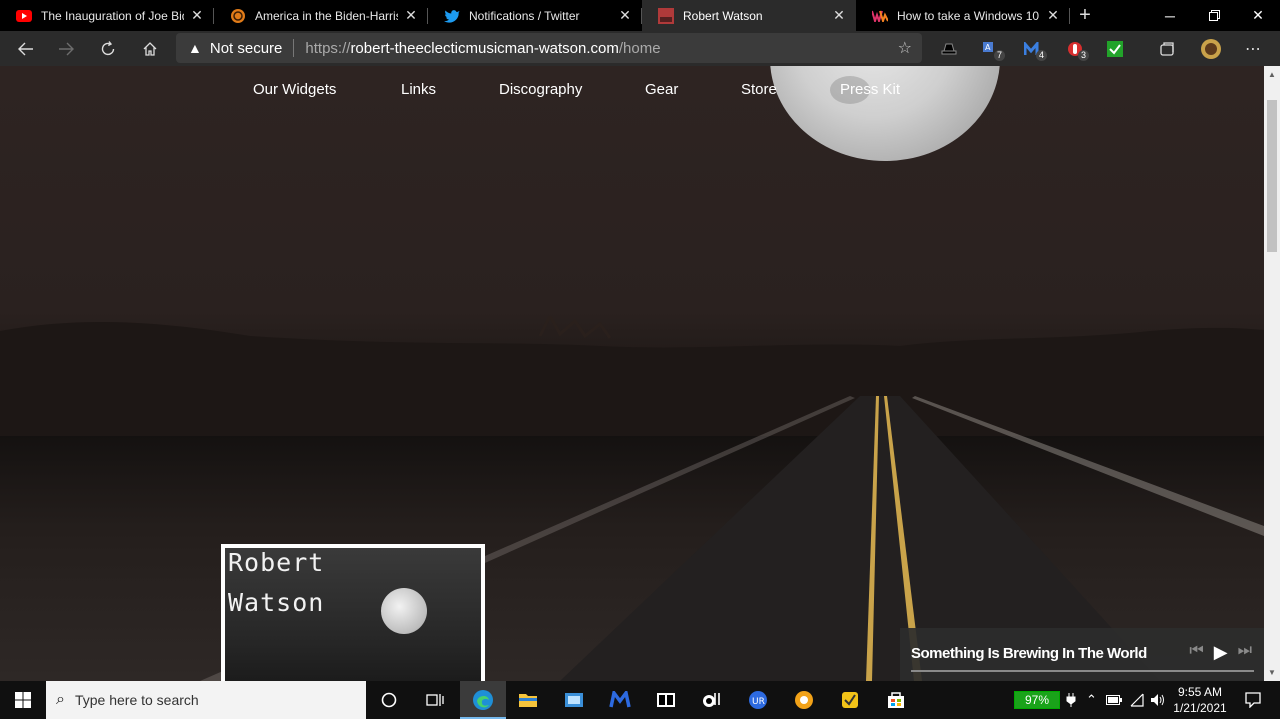 This screenshot has width=1280, height=719. Describe the element at coordinates (238, 16) in the screenshot. I see `ravelry-icon` at that location.